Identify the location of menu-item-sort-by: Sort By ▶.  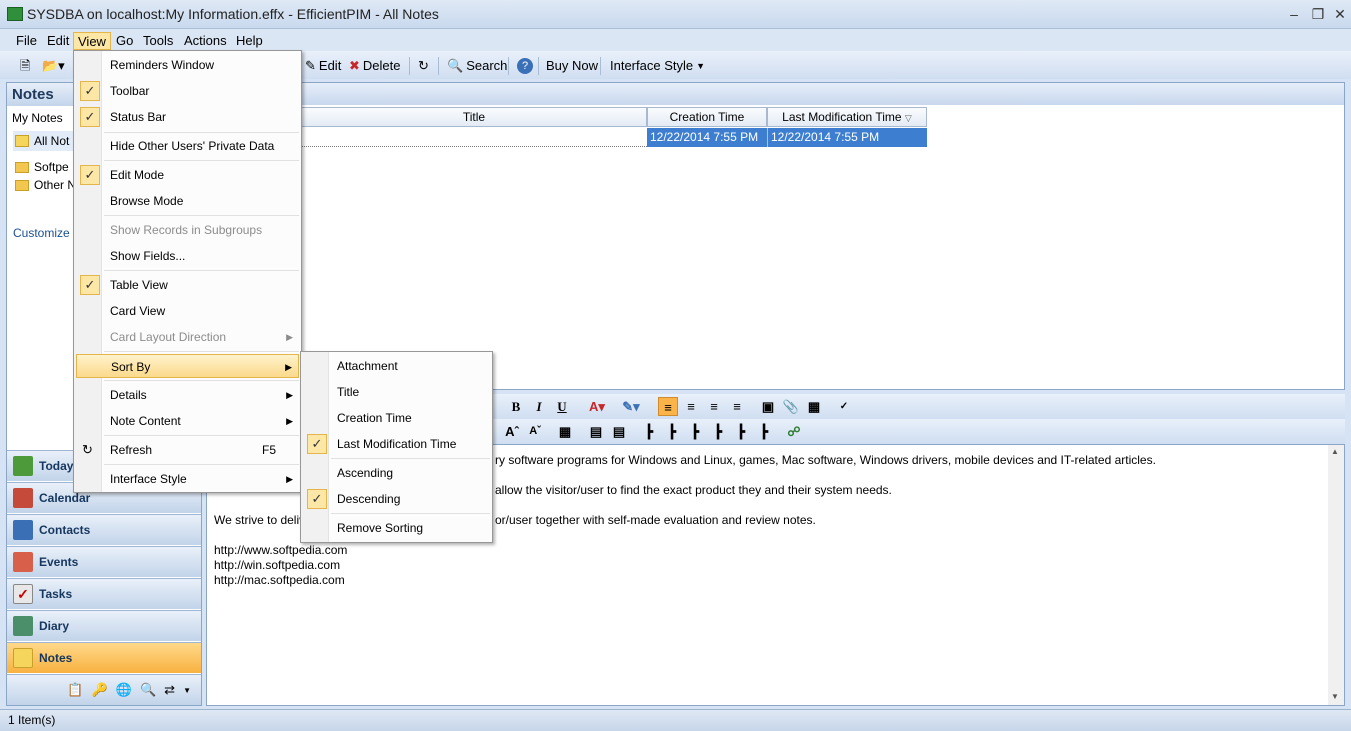
(187, 366).